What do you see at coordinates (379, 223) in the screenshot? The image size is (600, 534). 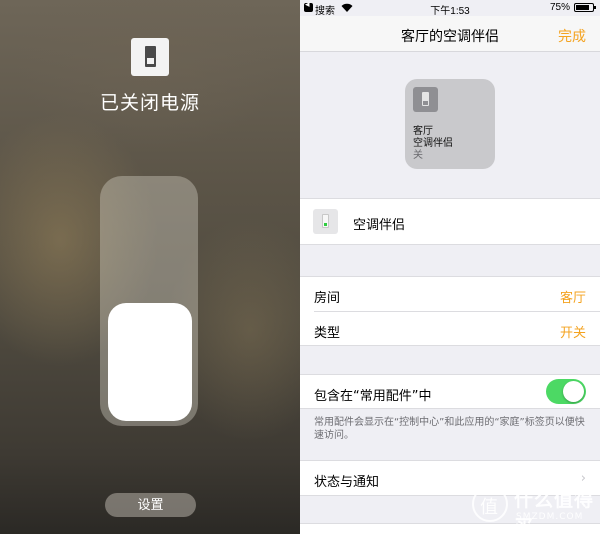 I see `accessory-name-field: 空调伴侣` at bounding box center [379, 223].